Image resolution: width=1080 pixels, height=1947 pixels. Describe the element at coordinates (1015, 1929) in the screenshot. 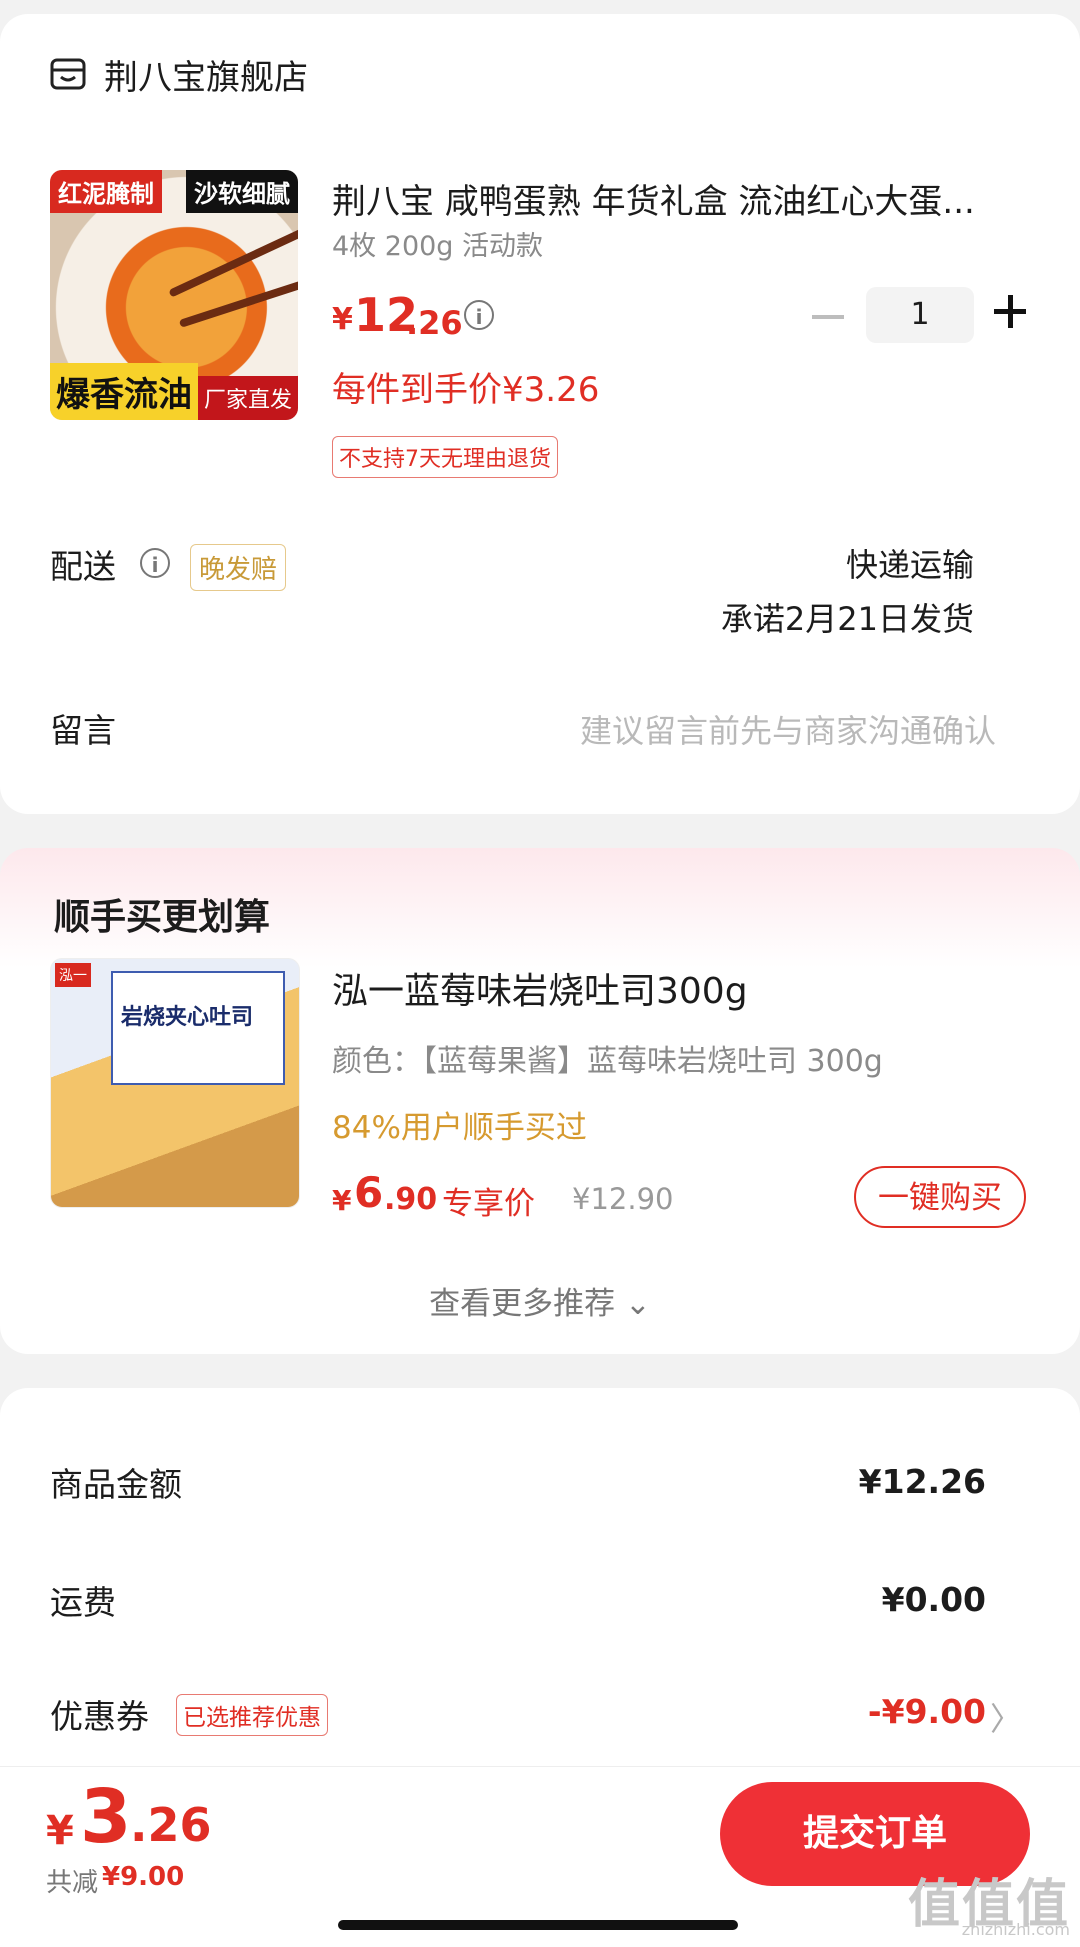

I see `watermark-url: zhizhizhi.com` at that location.